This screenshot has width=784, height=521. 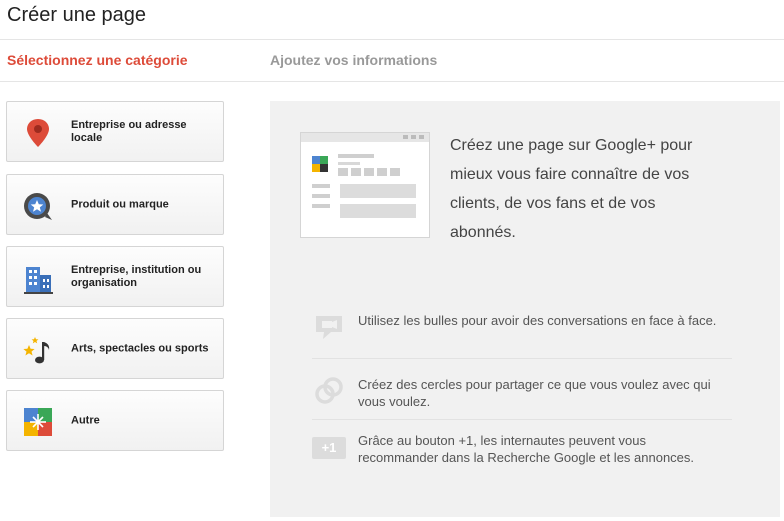 I want to click on page-title: Créer une page, so click(x=76, y=15).